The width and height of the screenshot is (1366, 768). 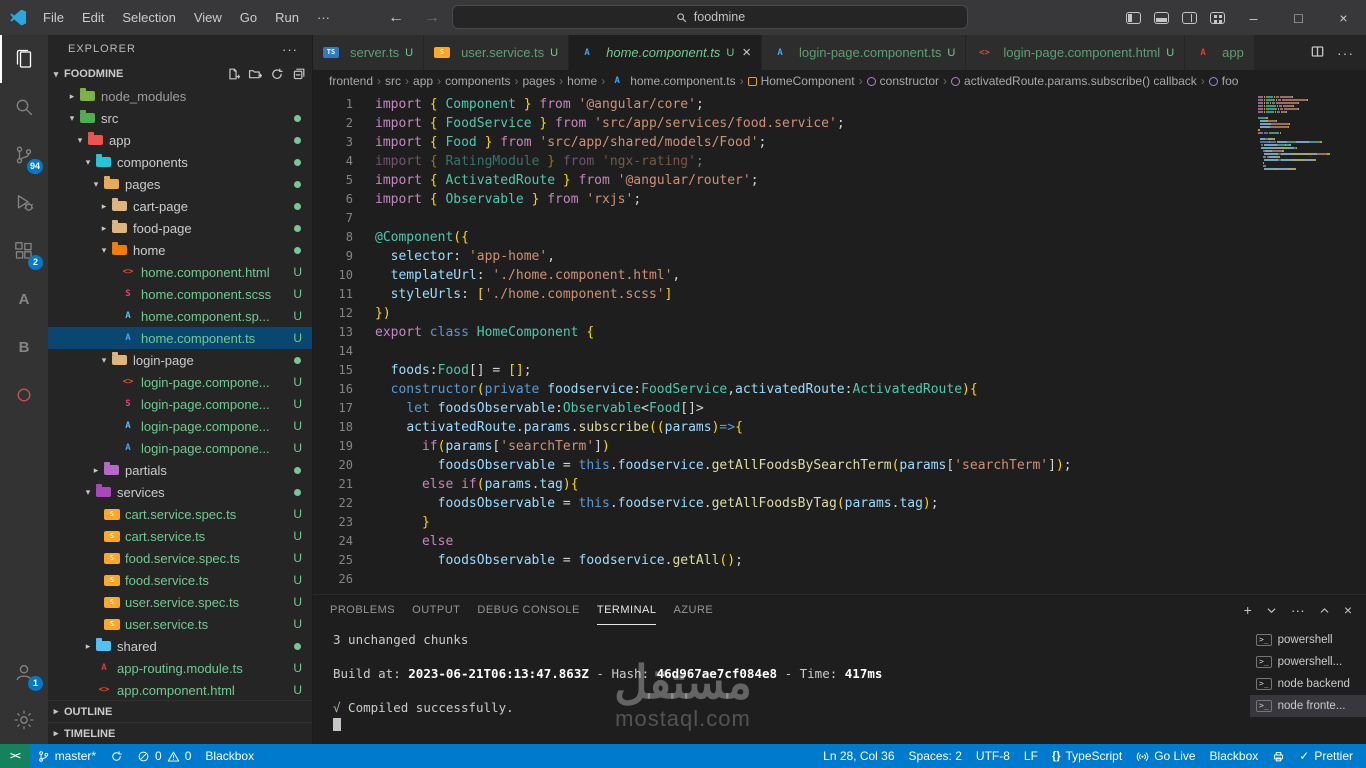 I want to click on code-line-24: 24 else, so click(x=779, y=541).